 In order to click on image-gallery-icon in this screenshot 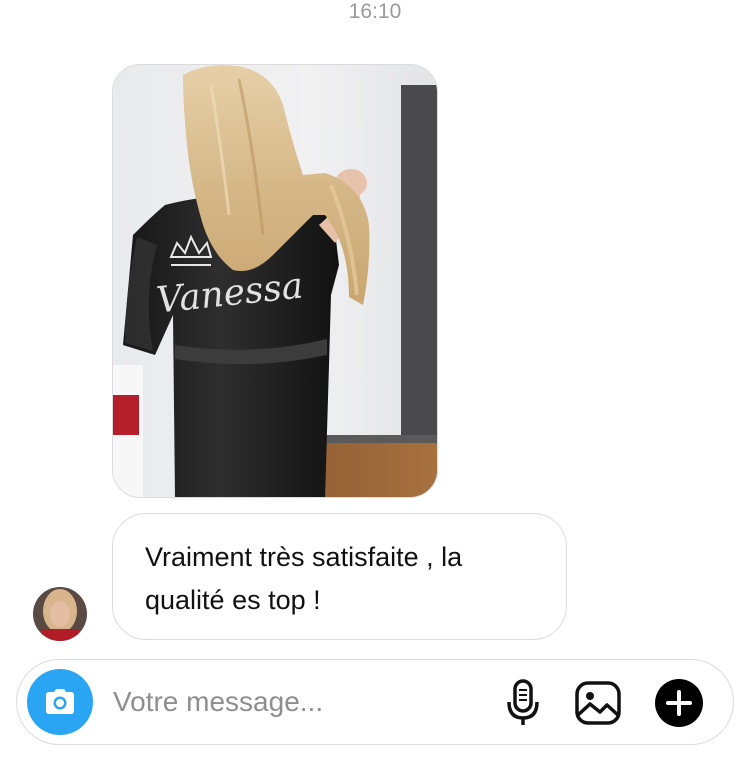, I will do `click(598, 703)`.